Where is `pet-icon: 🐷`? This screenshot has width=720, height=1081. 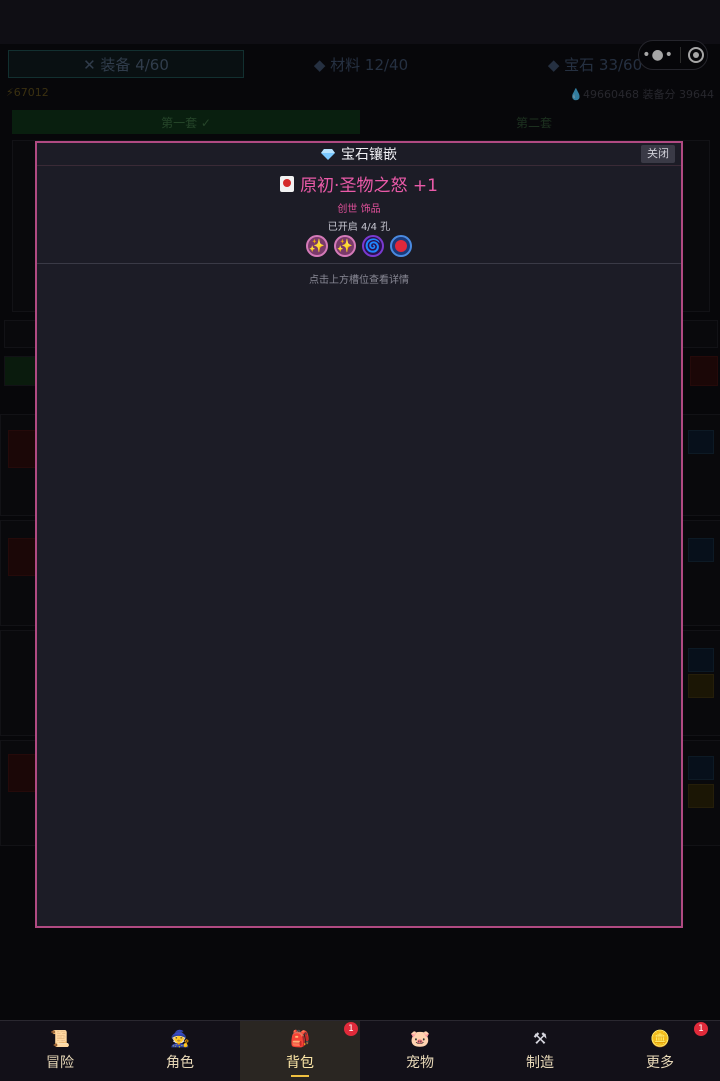
pet-icon: 🐷 is located at coordinates (420, 1038).